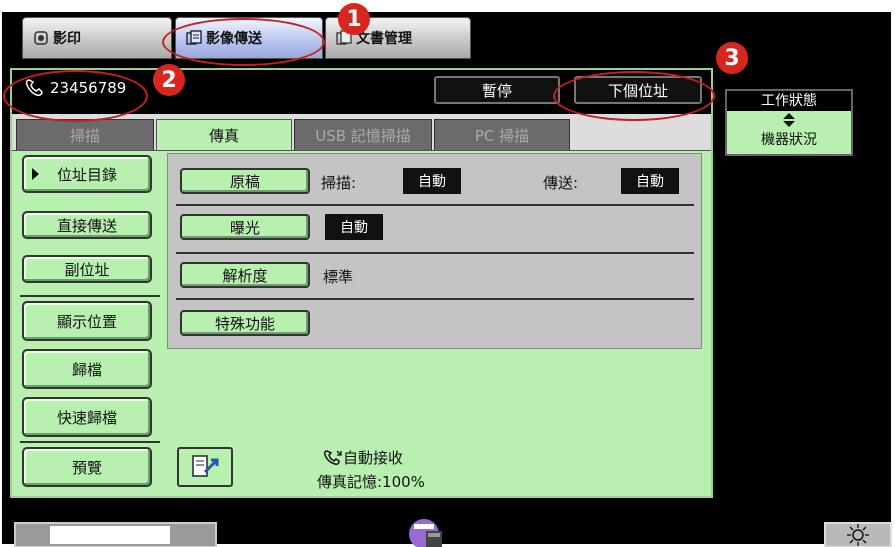  I want to click on pause-button: 暫停, so click(497, 90).